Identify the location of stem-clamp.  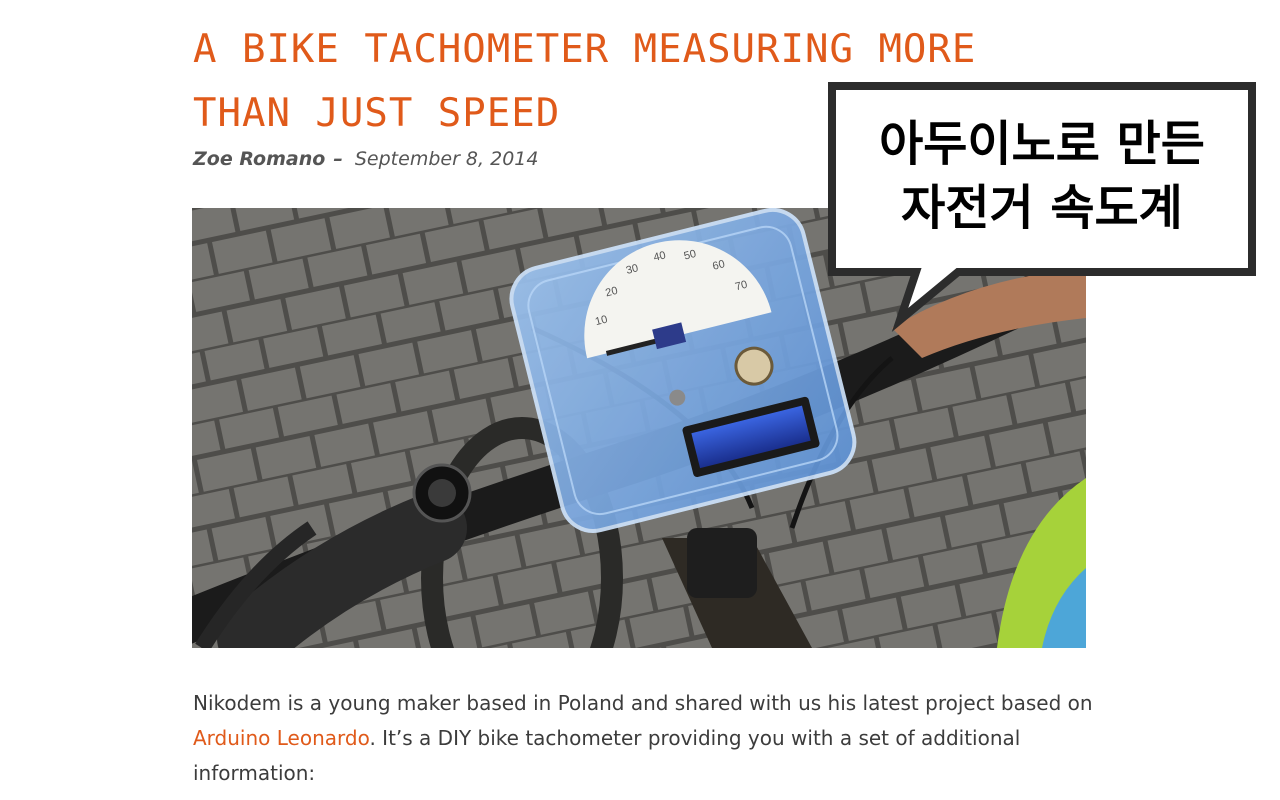
(722, 563).